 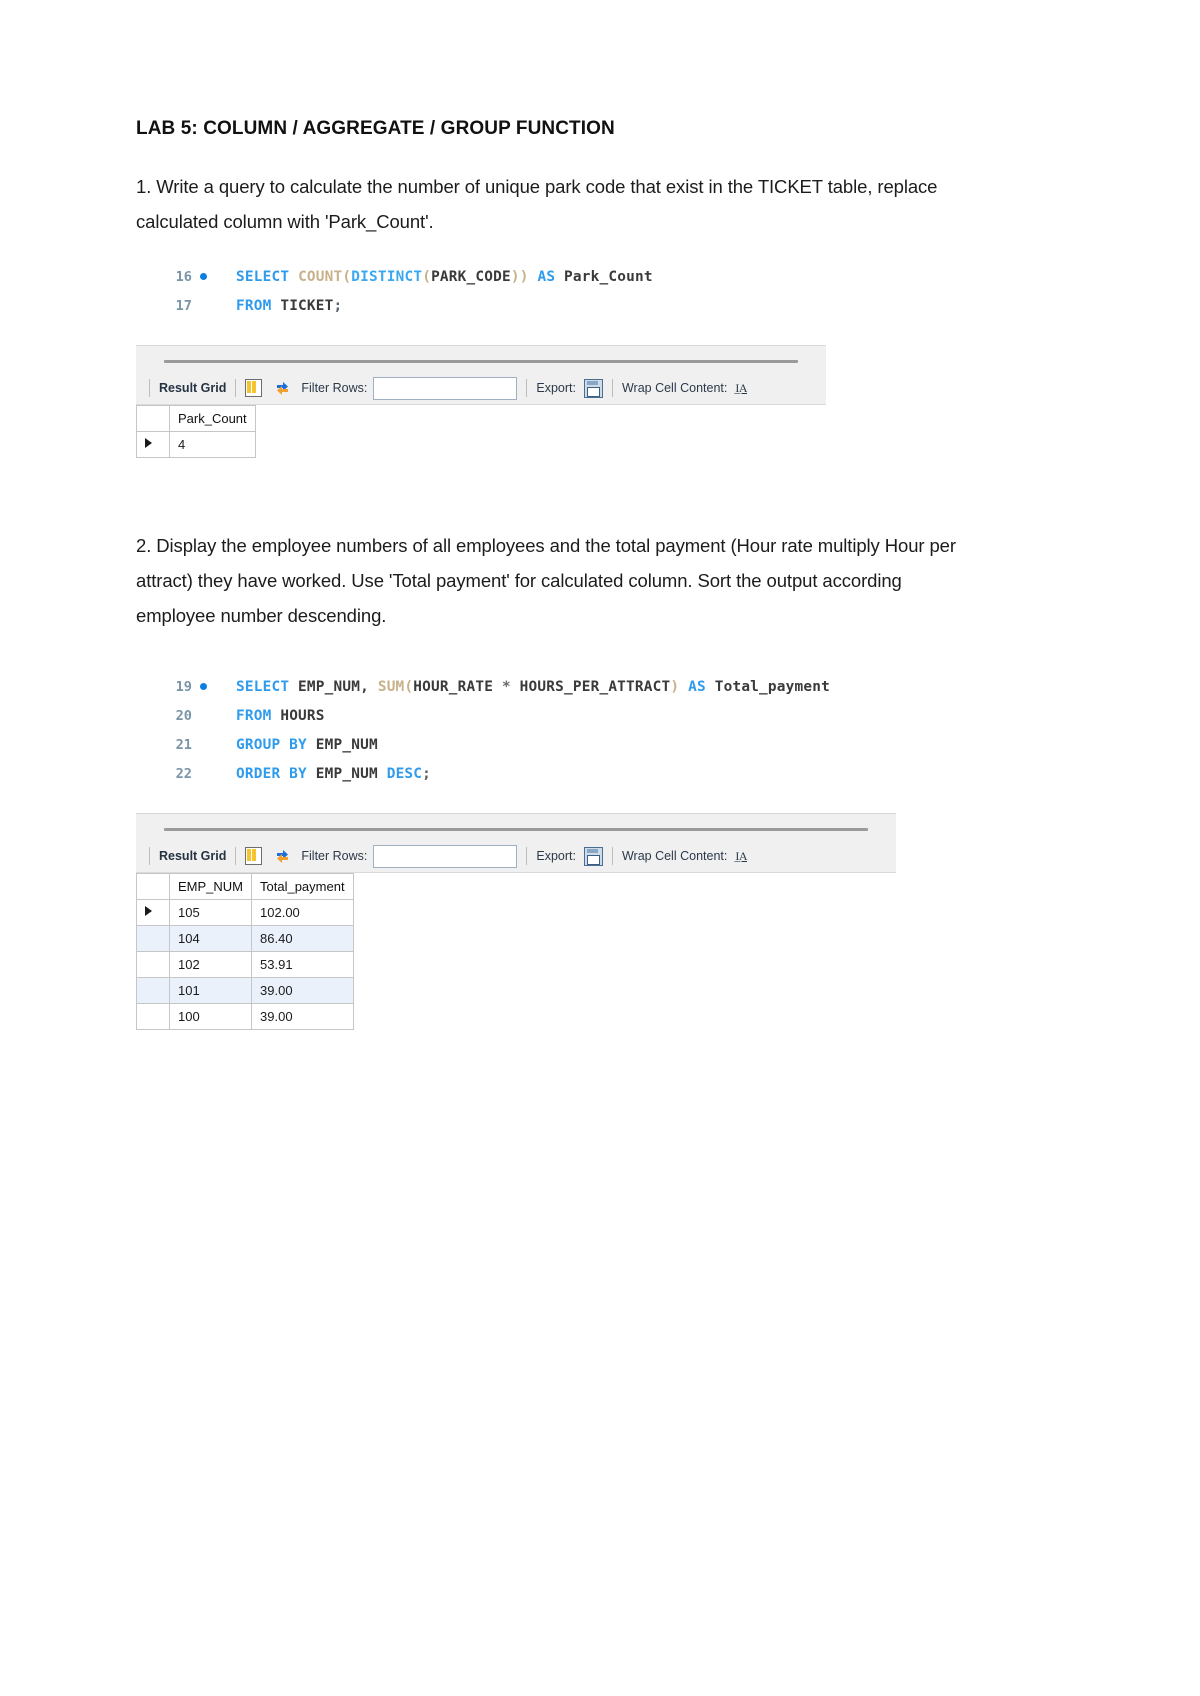 What do you see at coordinates (572, 745) in the screenshot?
I see `code-line: 21 GROUP BY EMP_NUM` at bounding box center [572, 745].